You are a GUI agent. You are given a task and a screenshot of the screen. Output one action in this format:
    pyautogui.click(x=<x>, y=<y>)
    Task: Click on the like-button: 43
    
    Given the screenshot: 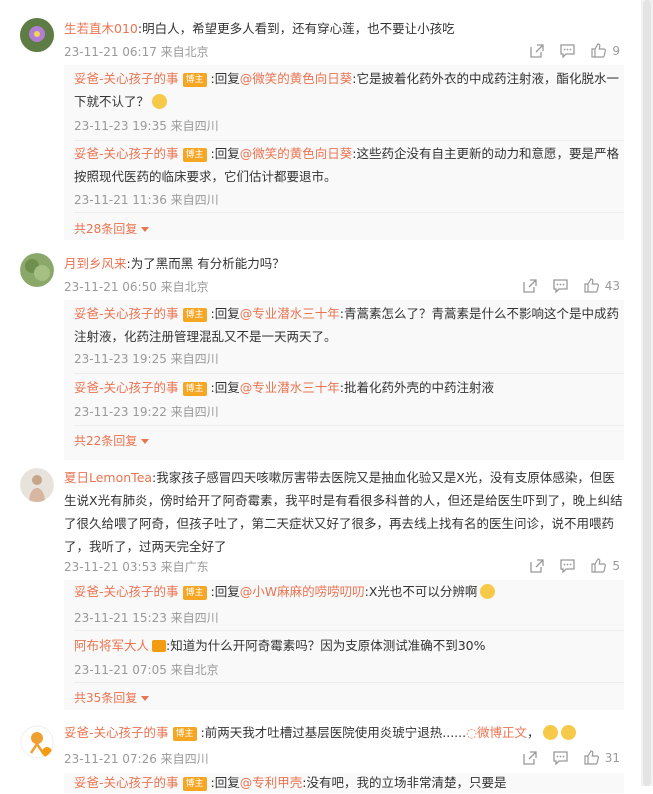 What is the action you would take?
    pyautogui.click(x=602, y=285)
    